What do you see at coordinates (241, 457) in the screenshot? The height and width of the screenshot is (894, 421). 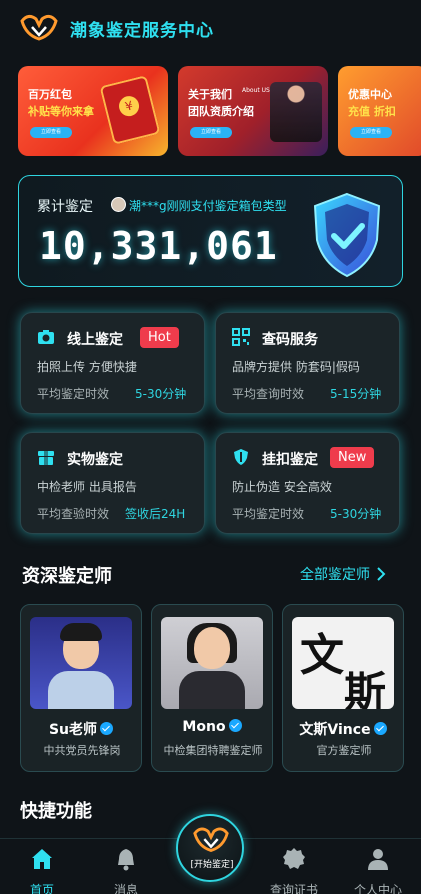 I see `shield-icon` at bounding box center [241, 457].